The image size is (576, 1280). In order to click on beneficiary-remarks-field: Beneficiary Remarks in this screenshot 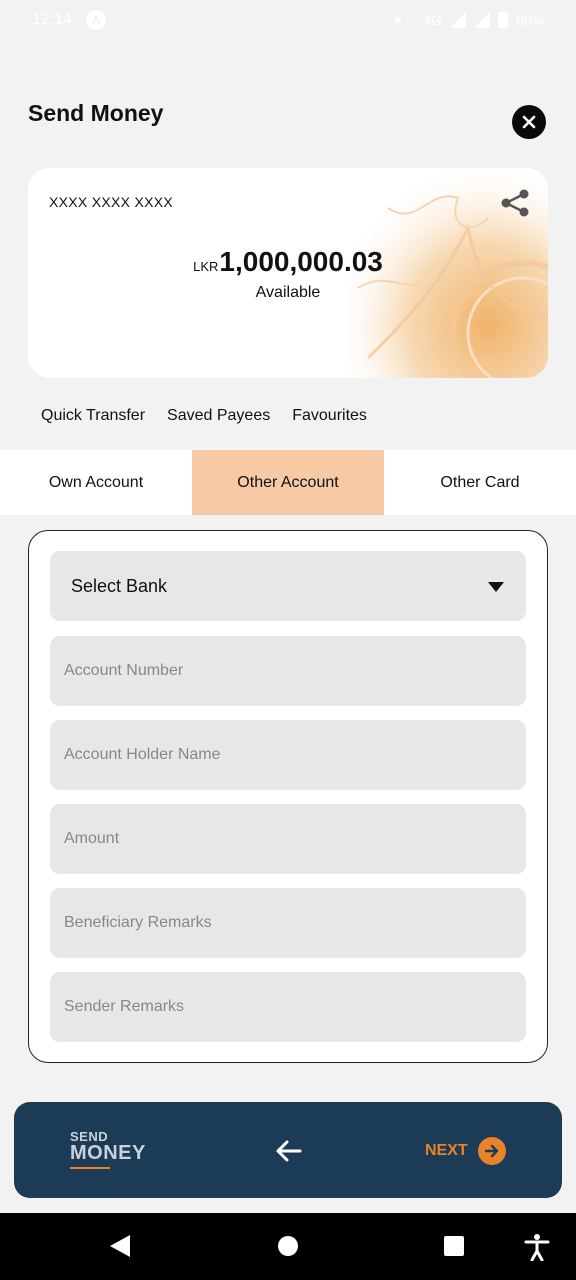, I will do `click(288, 923)`.